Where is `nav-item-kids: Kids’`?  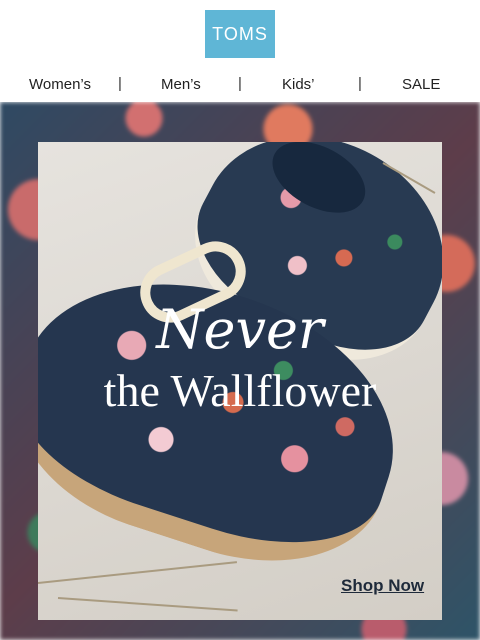 nav-item-kids: Kids’ is located at coordinates (298, 84).